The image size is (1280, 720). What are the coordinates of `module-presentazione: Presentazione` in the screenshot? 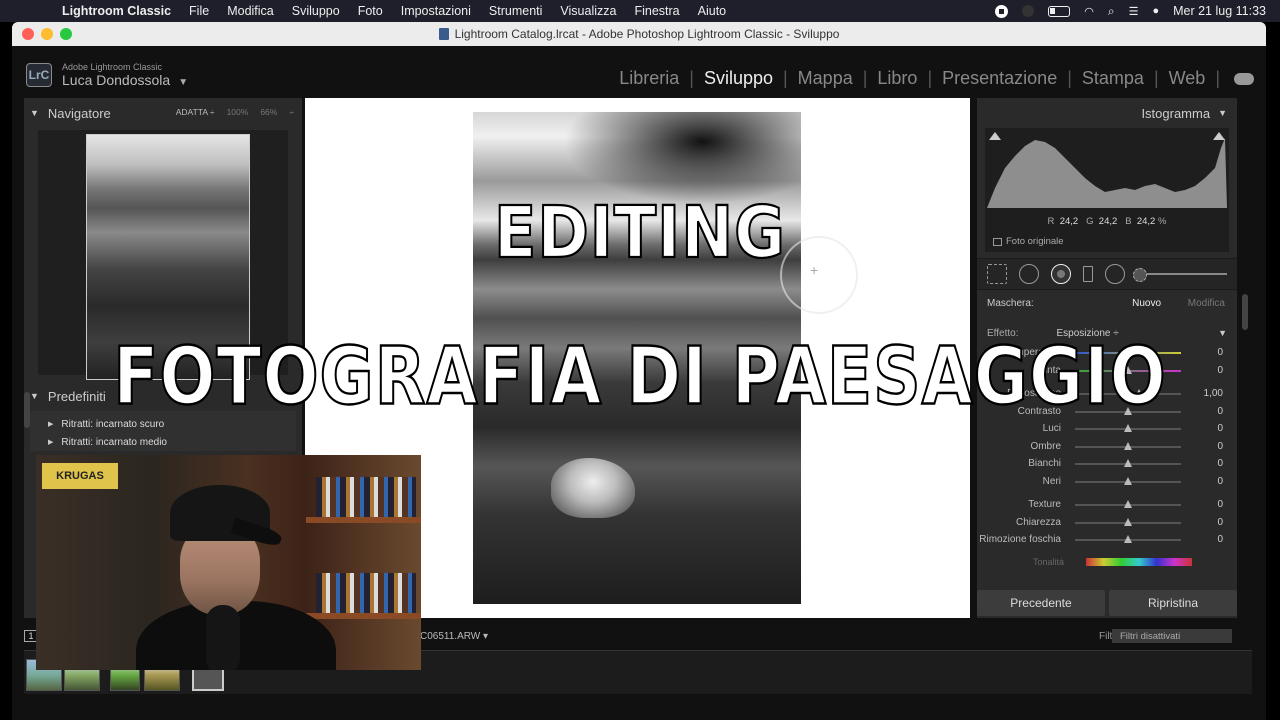 It's located at (999, 78).